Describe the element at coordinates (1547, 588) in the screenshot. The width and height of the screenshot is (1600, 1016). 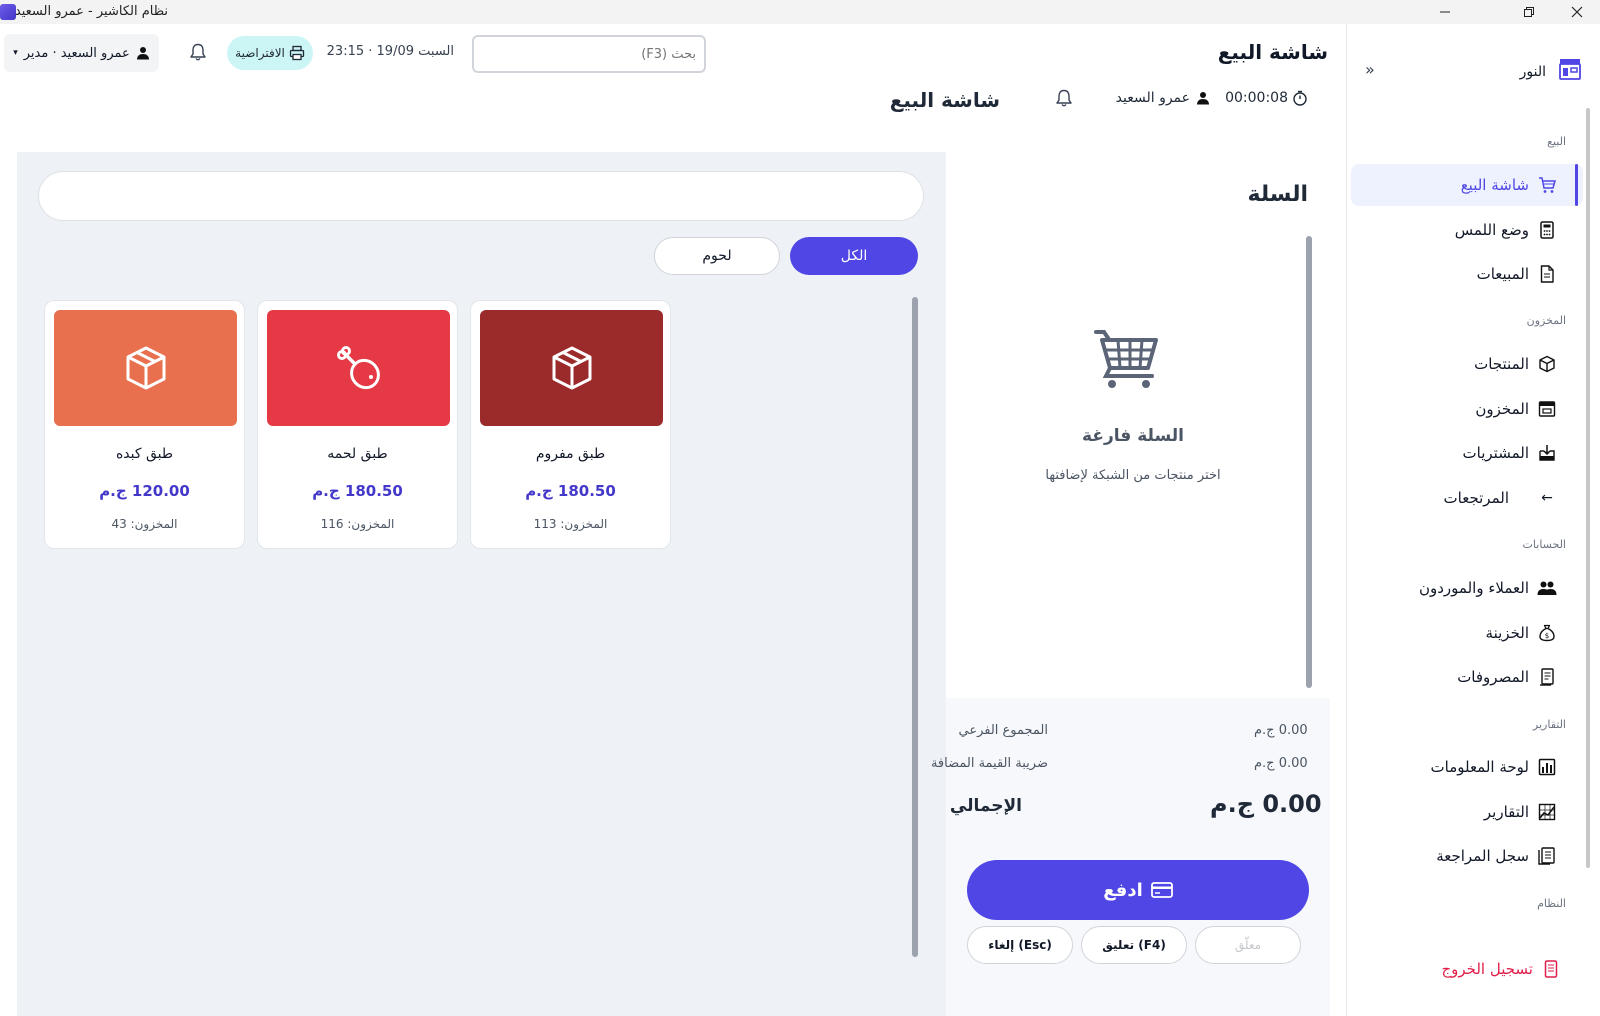
I see `users-icon` at that location.